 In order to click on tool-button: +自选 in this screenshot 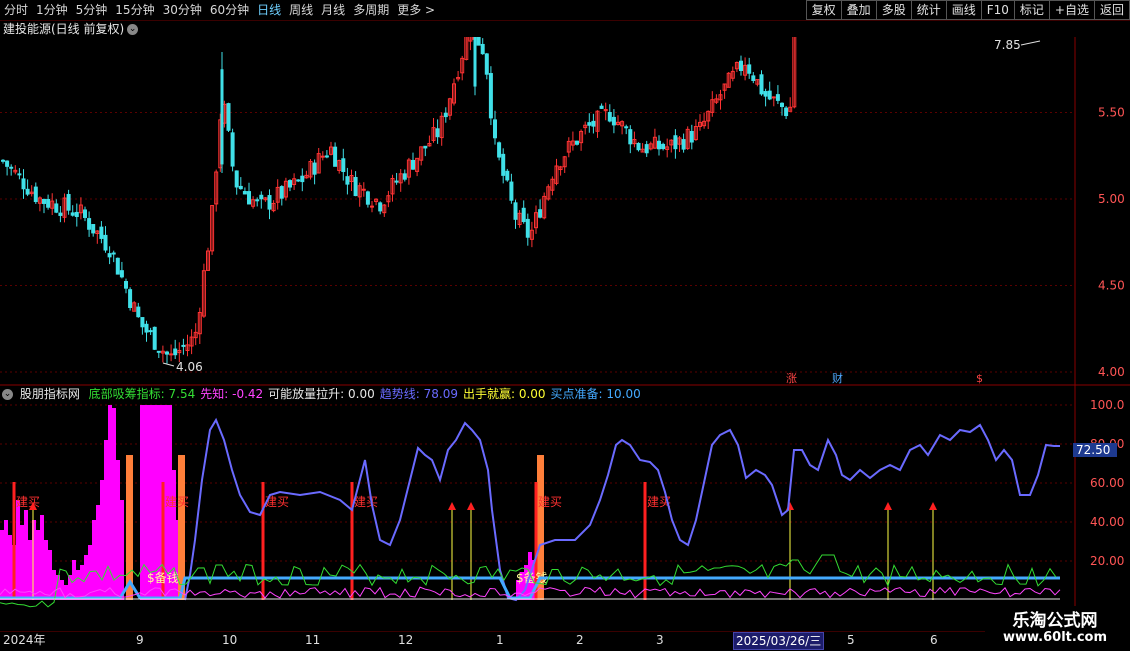, I will do `click(1071, 10)`.